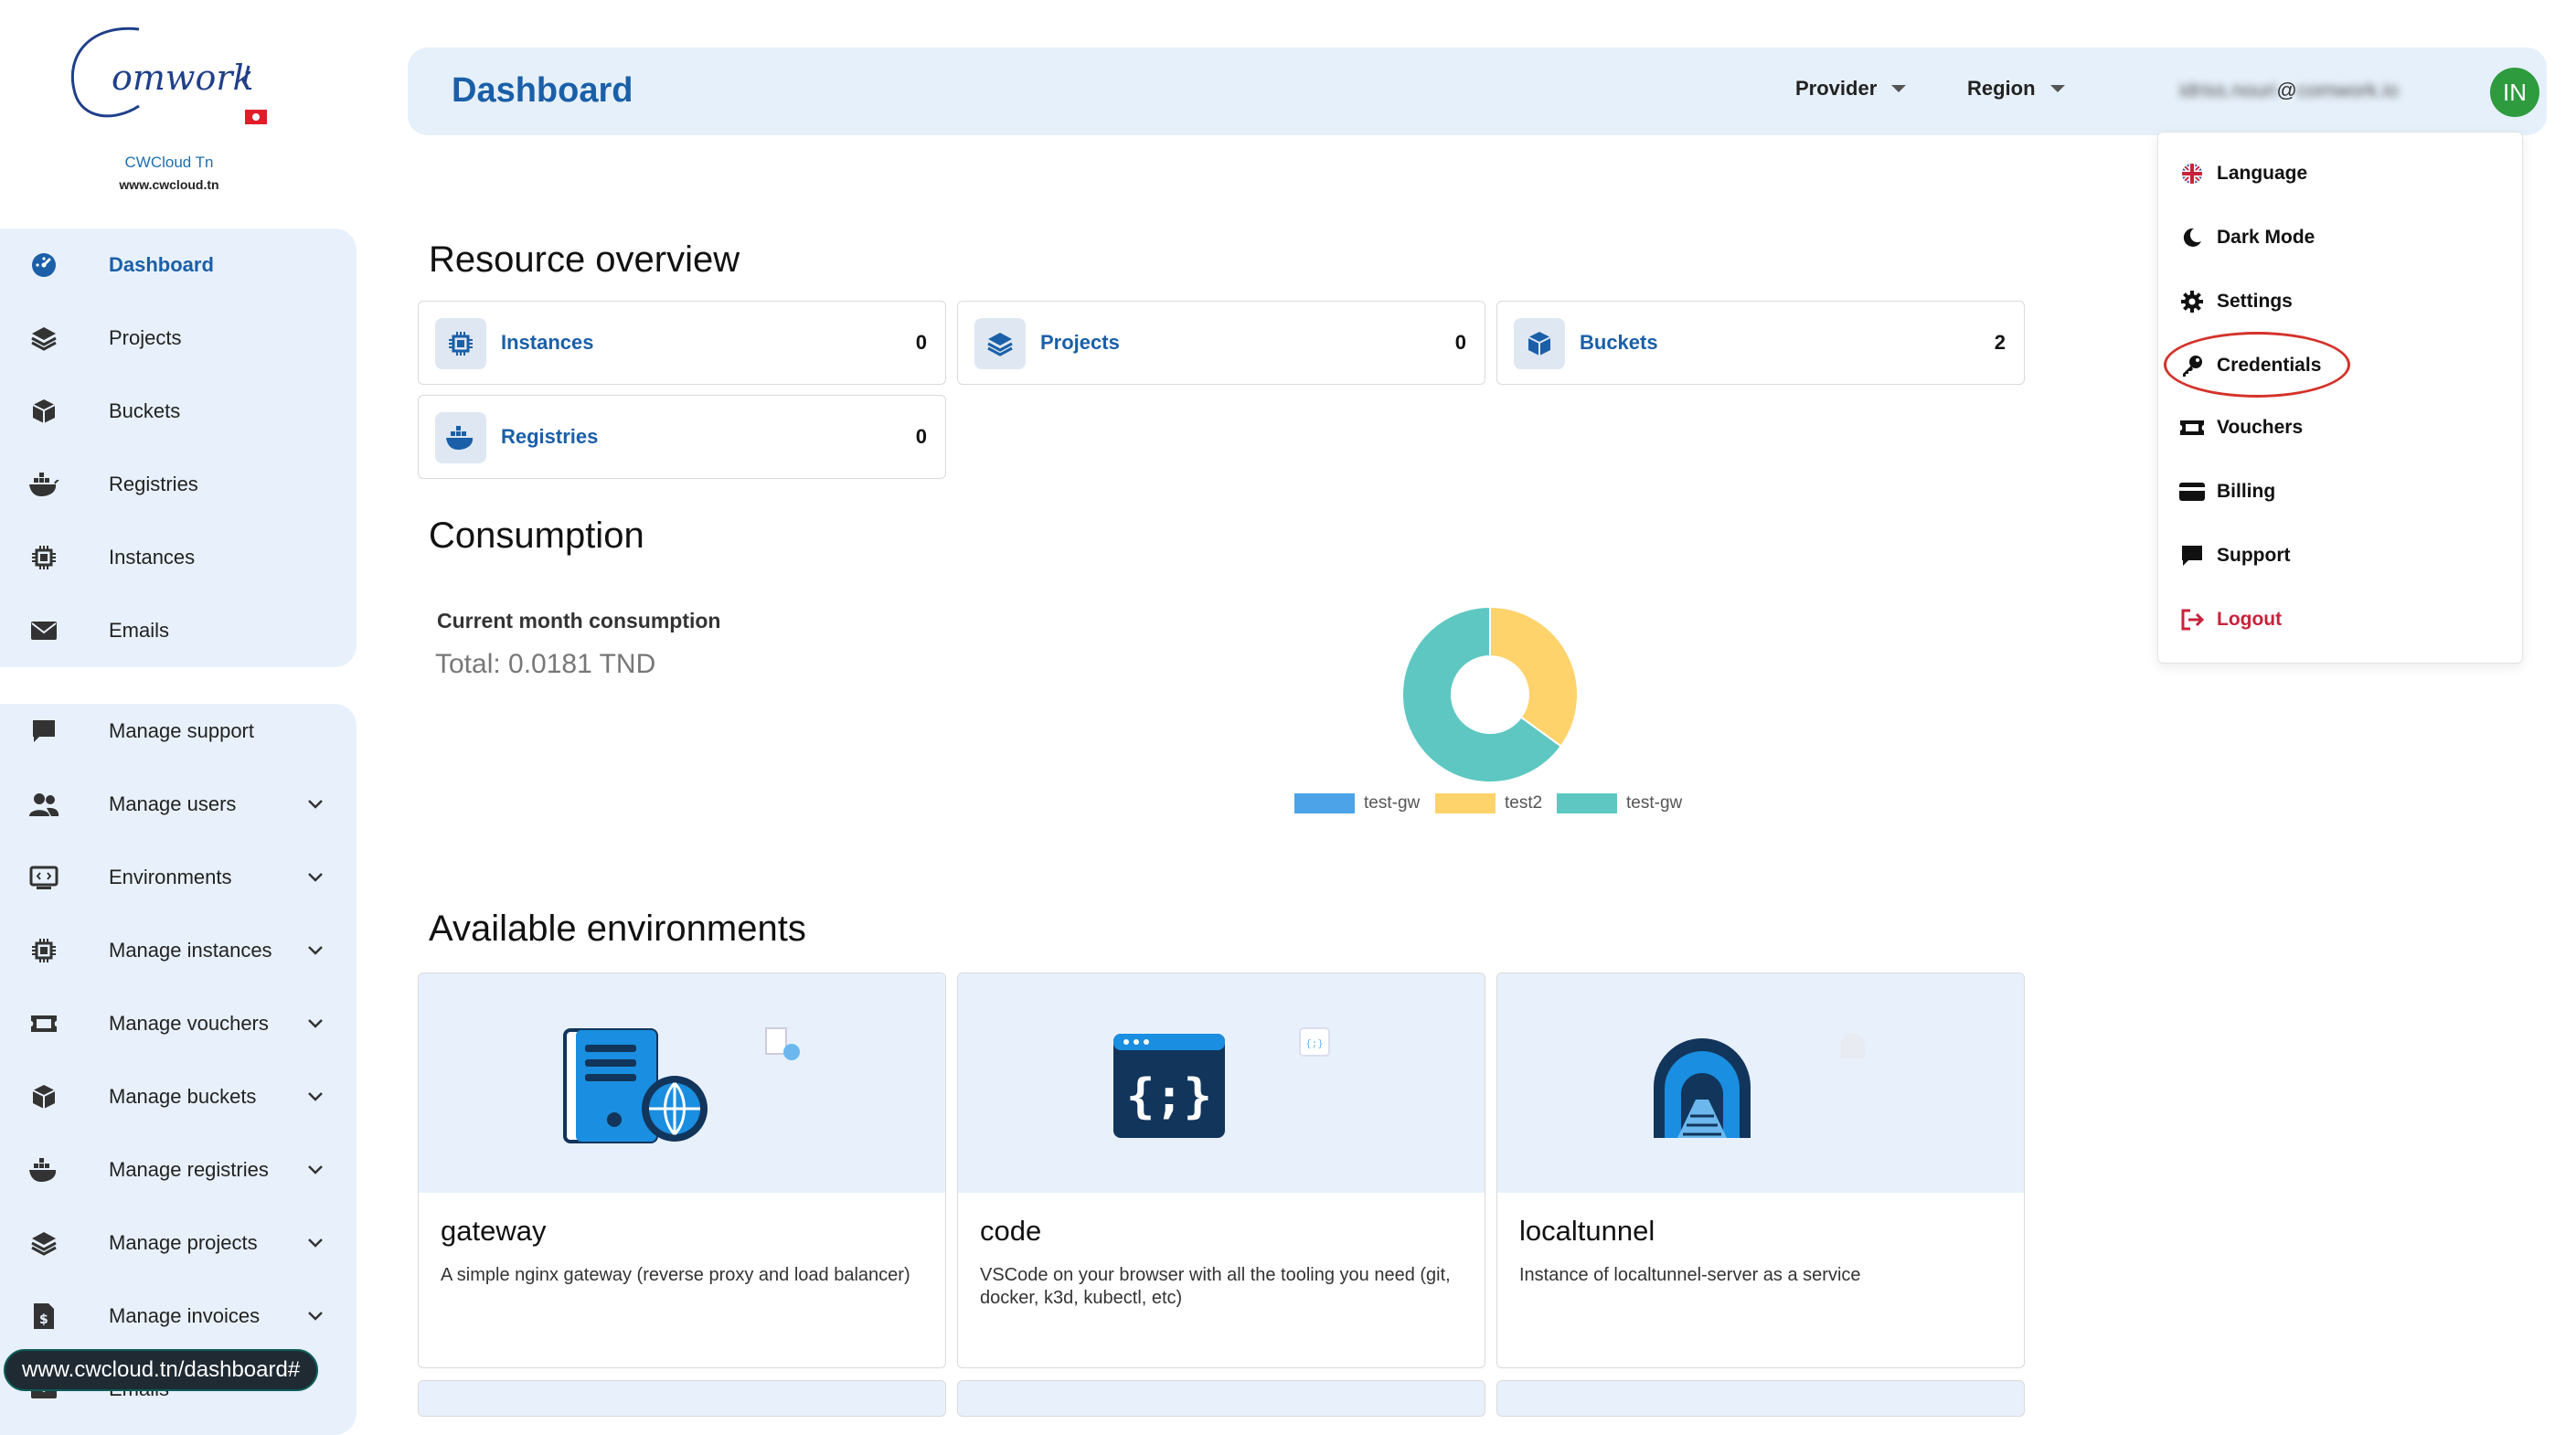 This screenshot has width=2576, height=1435. Describe the element at coordinates (494, 1231) in the screenshot. I see `environment-name: gateway` at that location.